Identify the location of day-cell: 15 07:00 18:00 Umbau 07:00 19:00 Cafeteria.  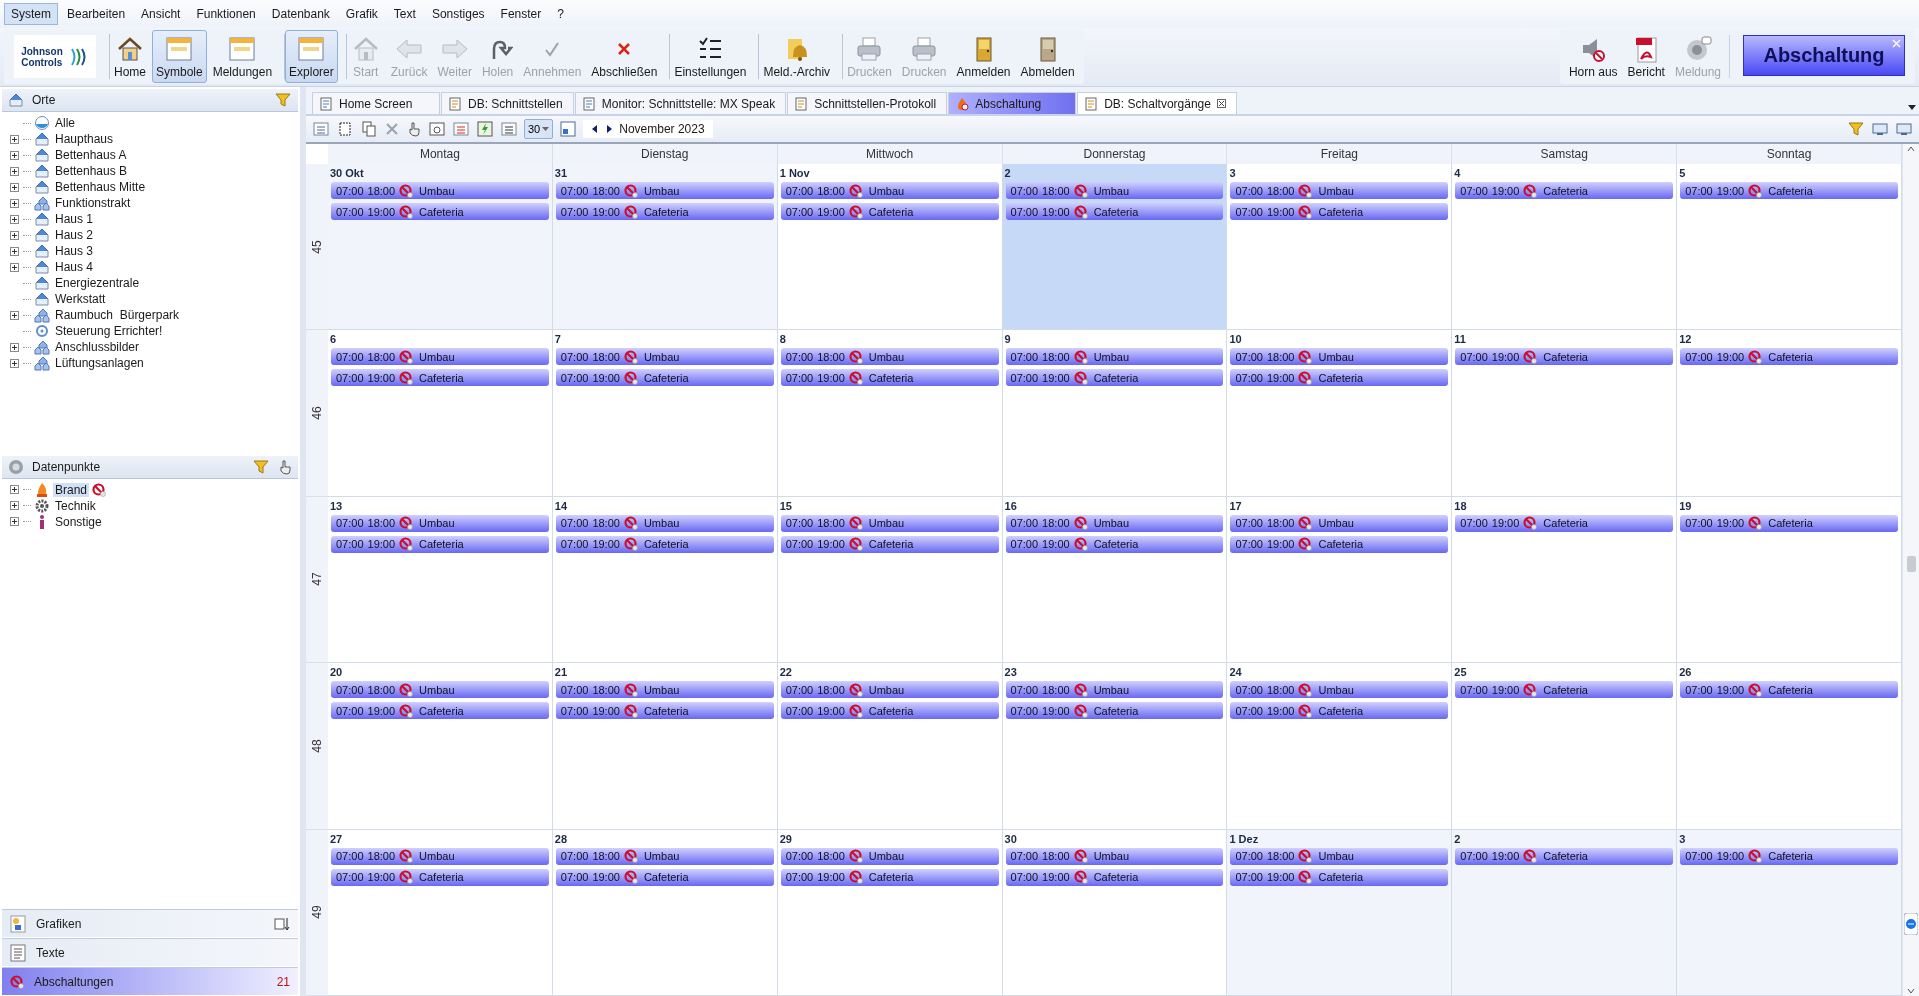
(890, 580).